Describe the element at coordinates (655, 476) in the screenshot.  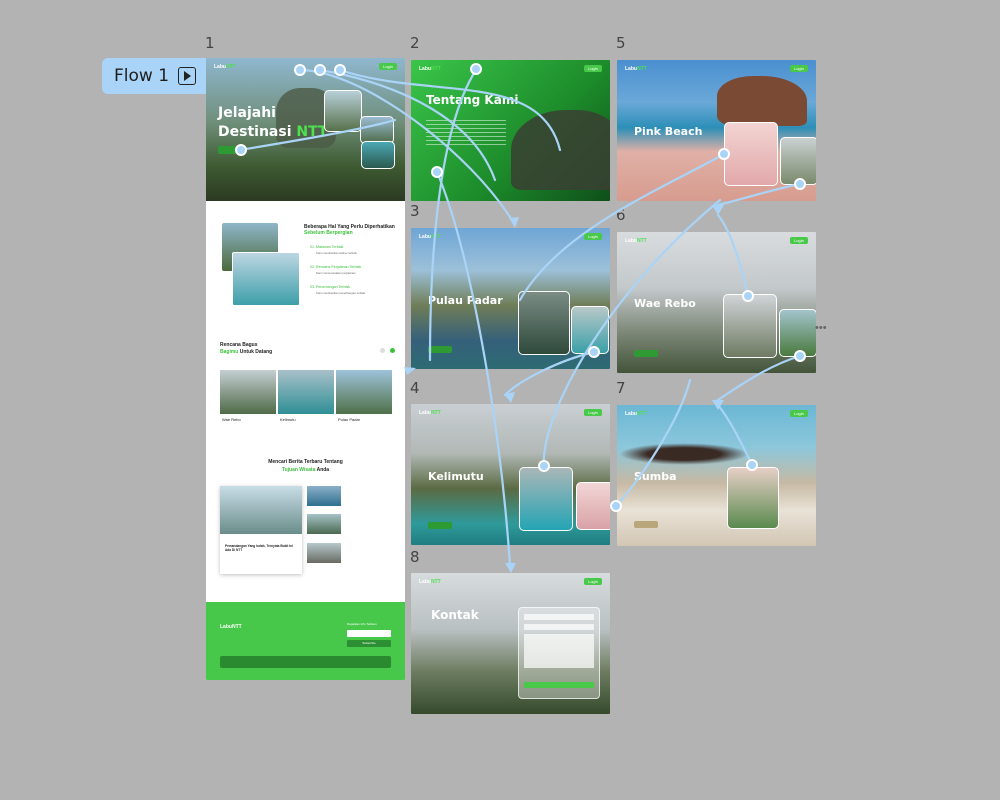
I see `page-title: Sumba` at that location.